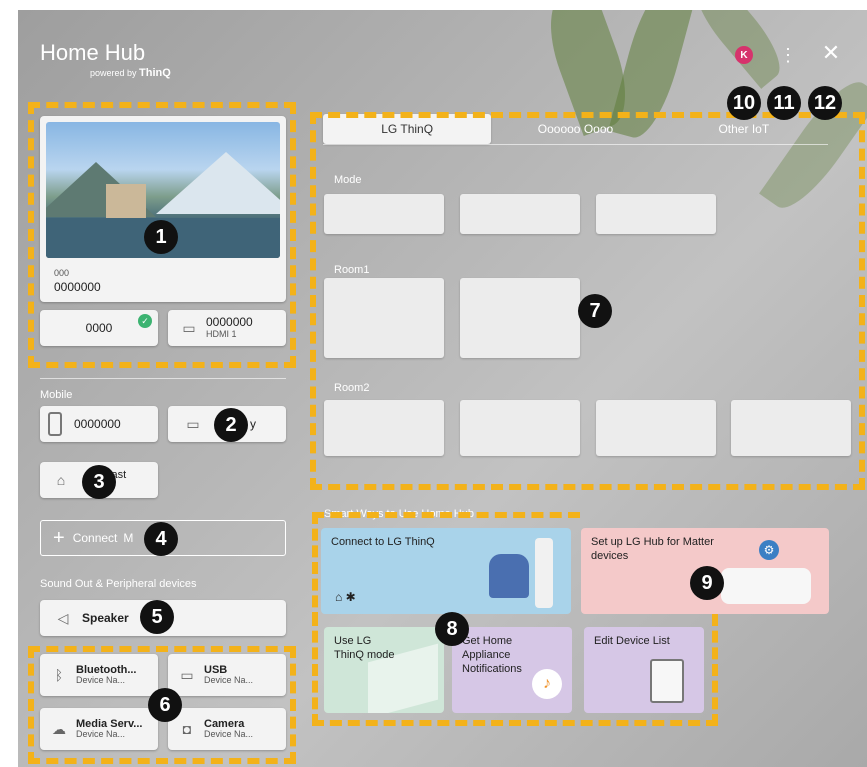 Image resolution: width=867 pixels, height=767 pixels. What do you see at coordinates (93, 52) in the screenshot?
I see `page-title: Home Hub` at bounding box center [93, 52].